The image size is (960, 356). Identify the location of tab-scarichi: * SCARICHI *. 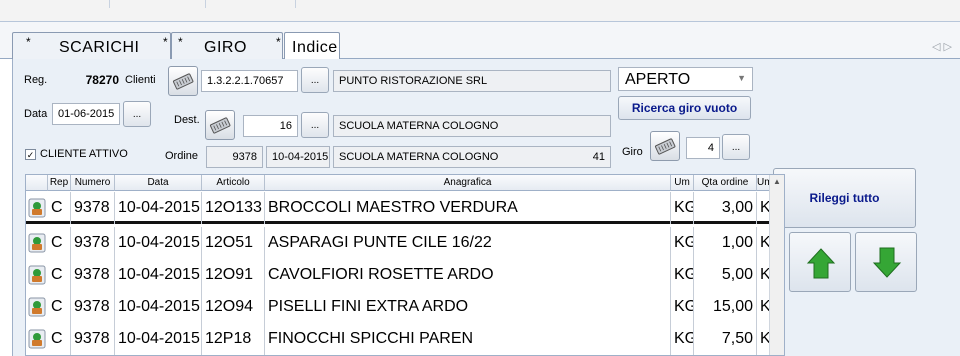
(91, 45).